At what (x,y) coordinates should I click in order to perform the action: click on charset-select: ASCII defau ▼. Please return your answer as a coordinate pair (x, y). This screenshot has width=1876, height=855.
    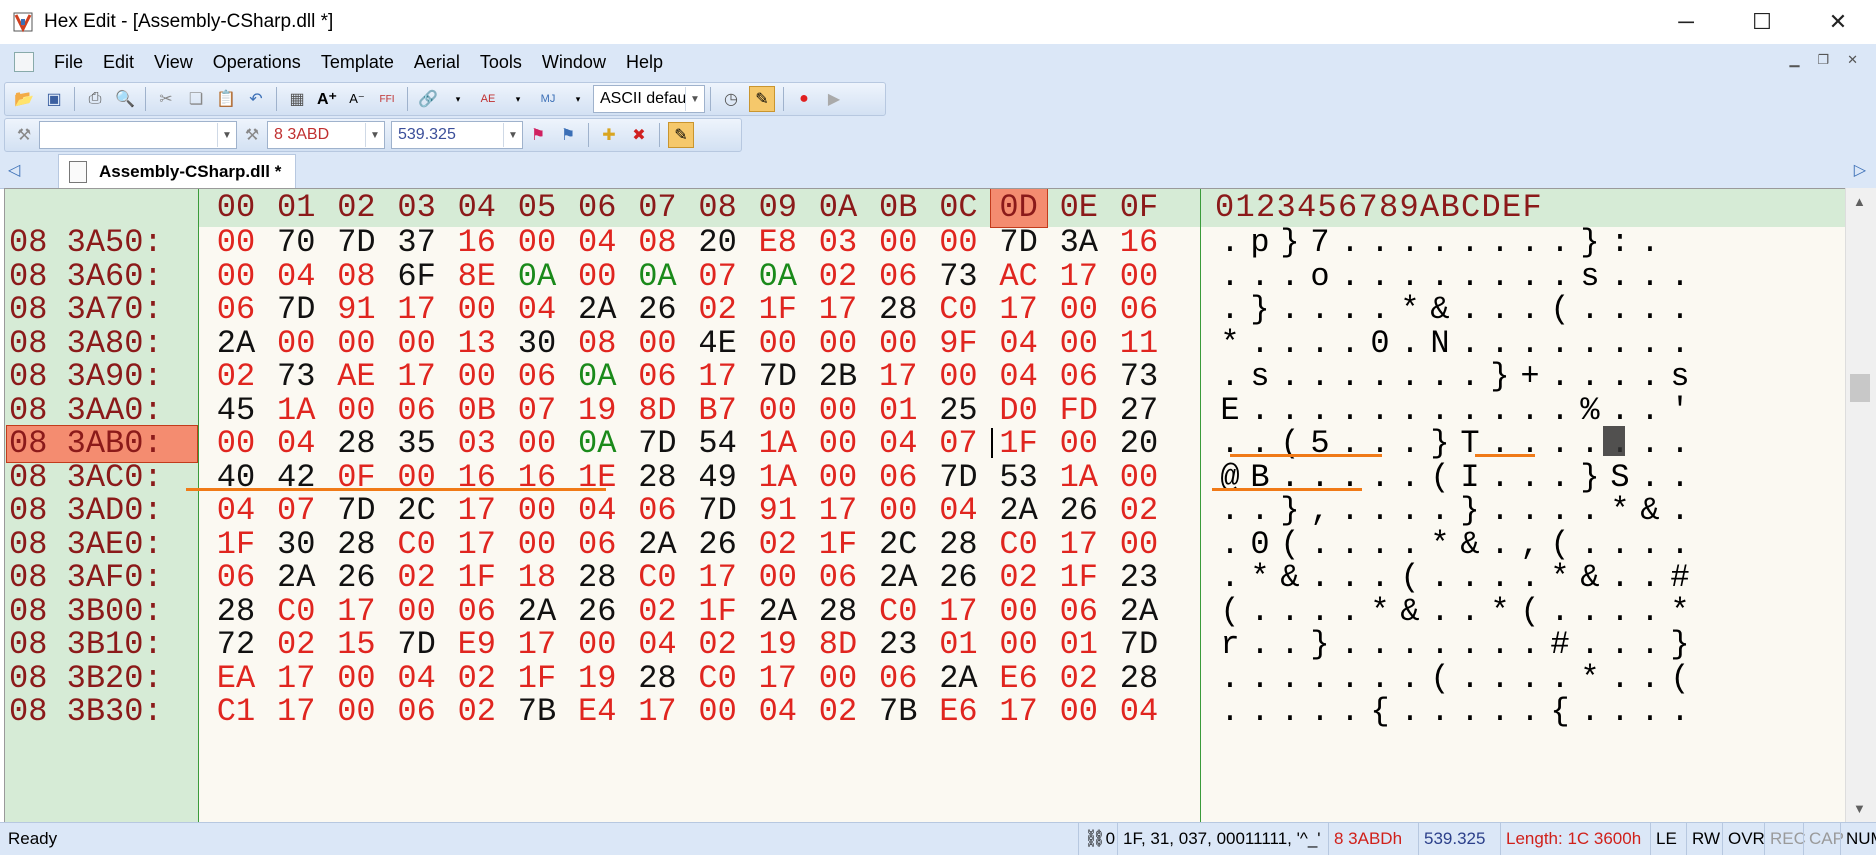
    Looking at the image, I should click on (649, 99).